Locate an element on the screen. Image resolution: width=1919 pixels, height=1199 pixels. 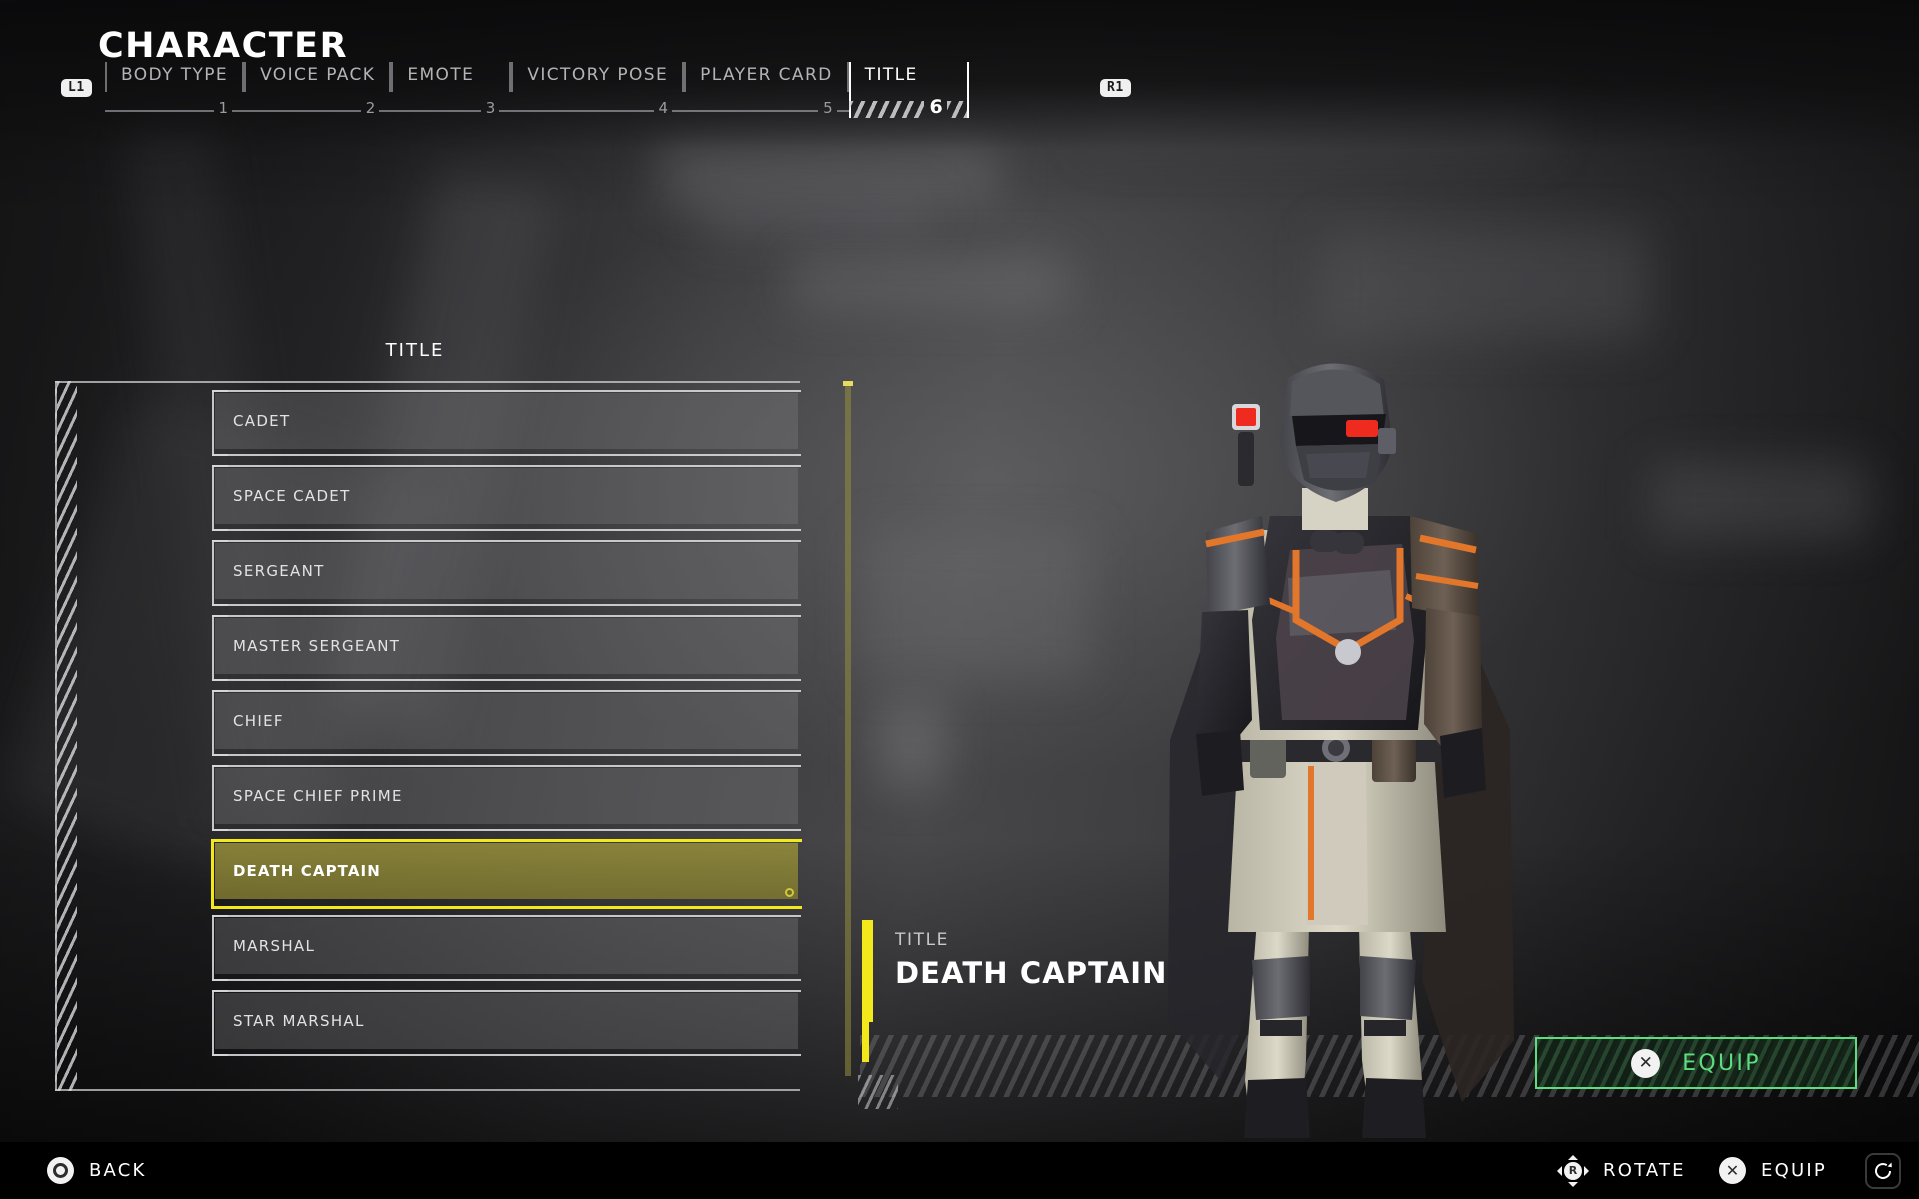
list-heading: TITLE is located at coordinates (415, 350).